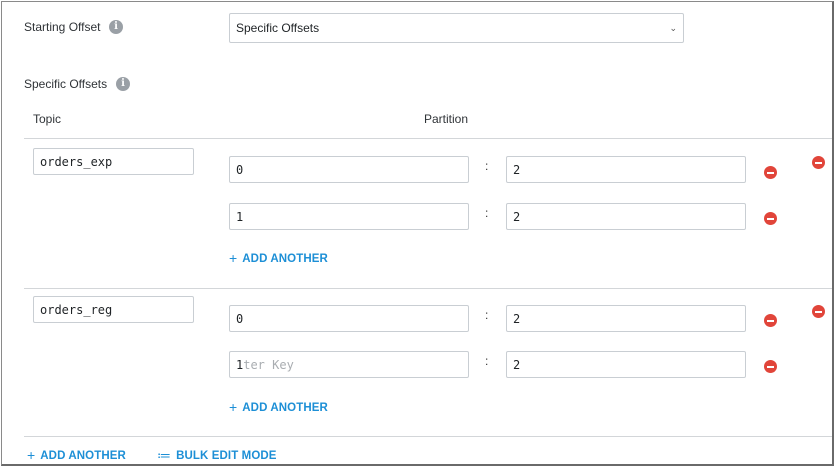  I want to click on topic-input: orders_exp, so click(113, 161).